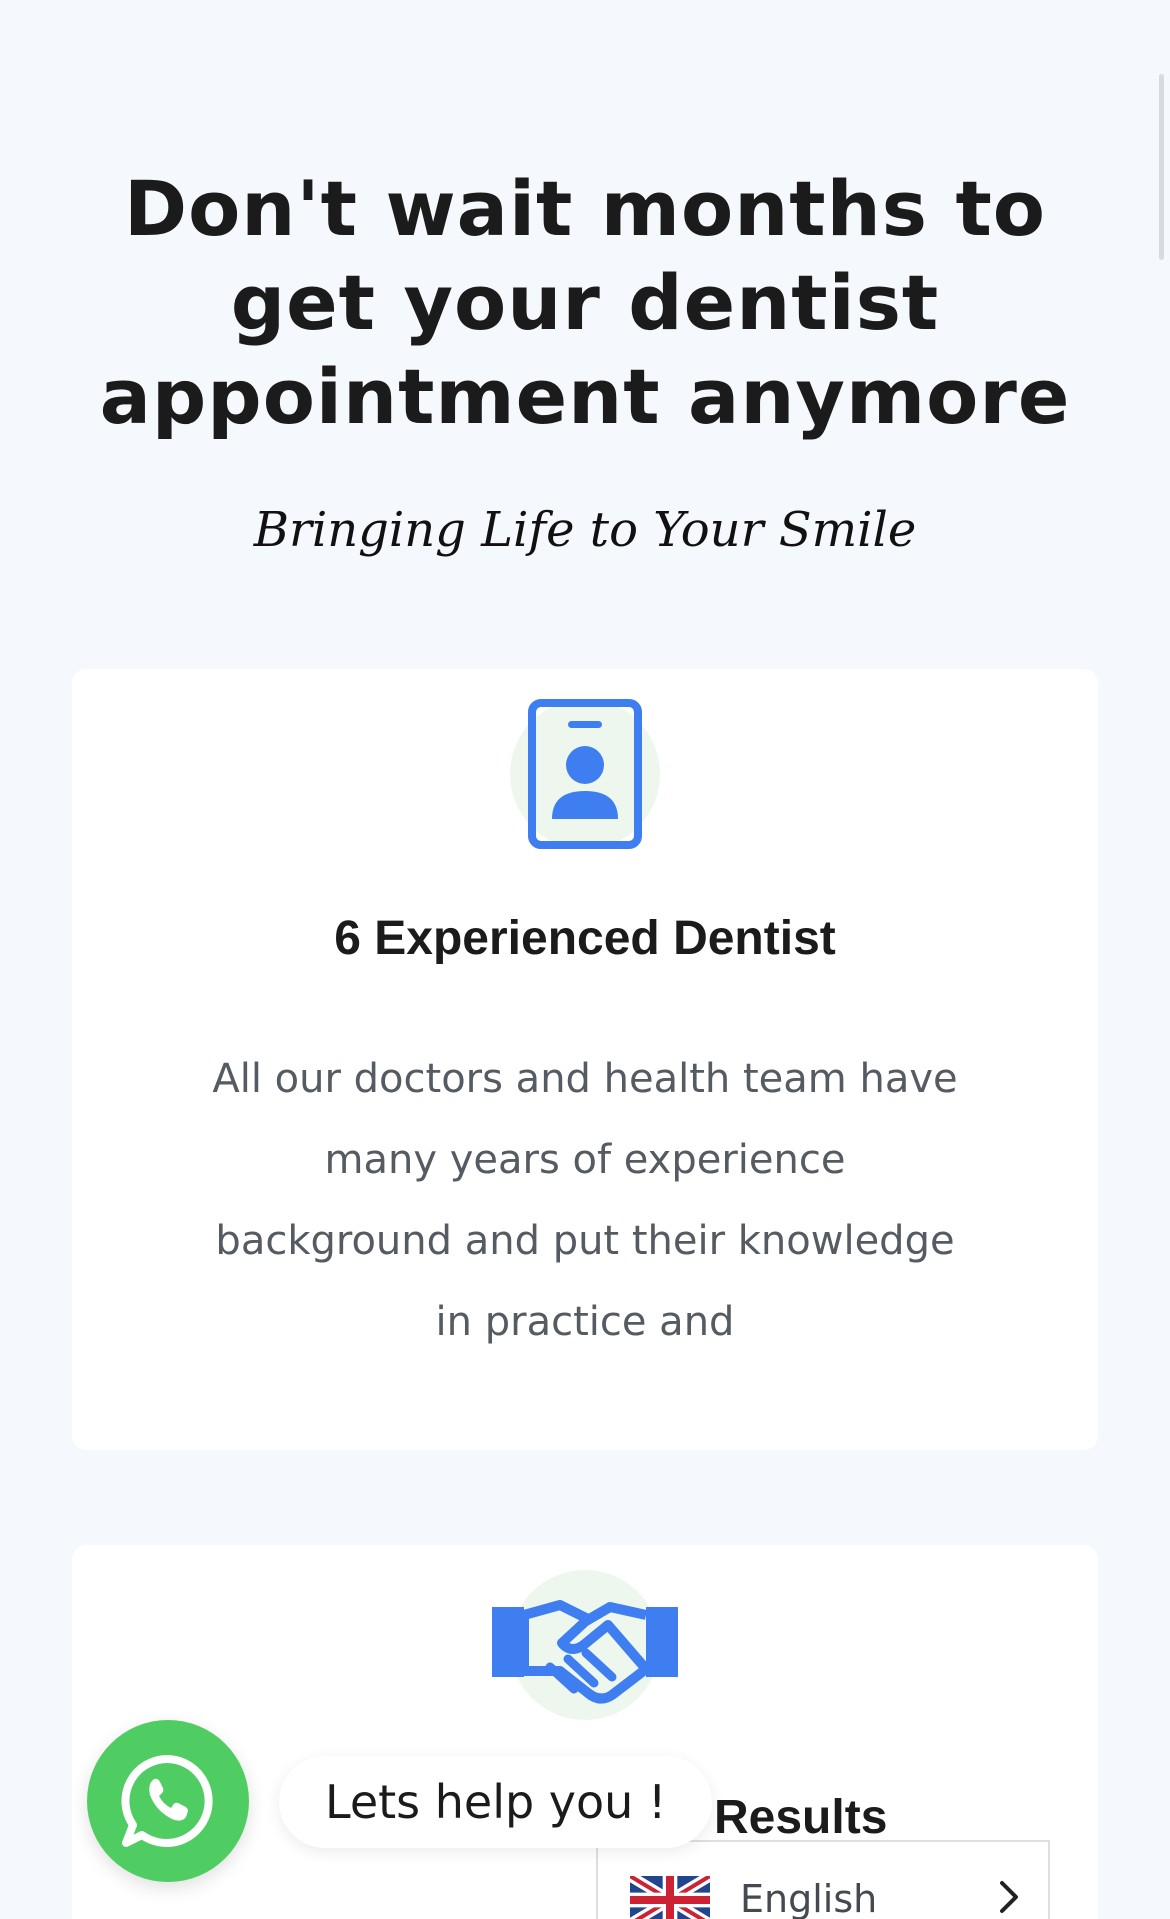 Image resolution: width=1170 pixels, height=1919 pixels. Describe the element at coordinates (801, 1817) in the screenshot. I see `feature-title-results: Results` at that location.